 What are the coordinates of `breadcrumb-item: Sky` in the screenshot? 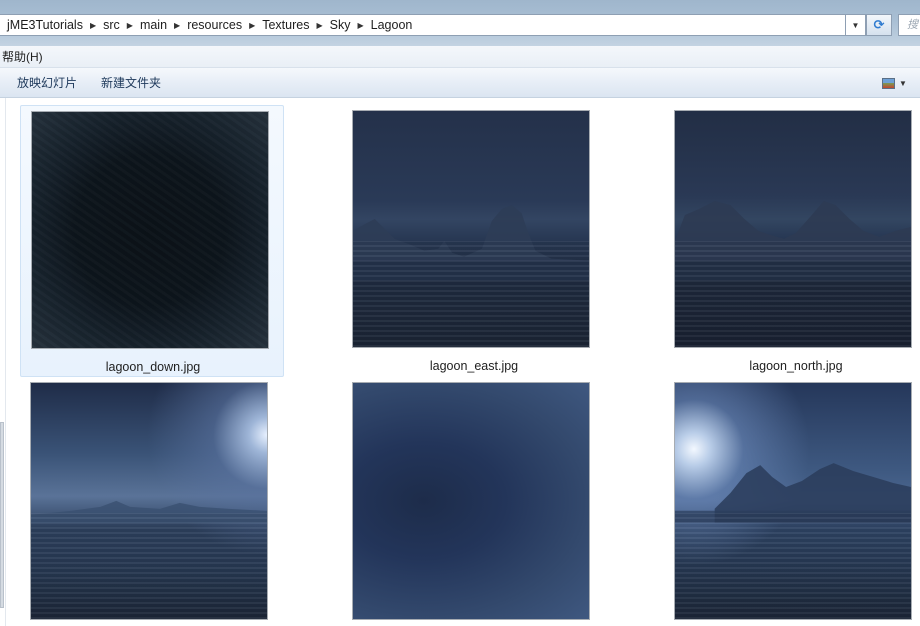 It's located at (340, 25).